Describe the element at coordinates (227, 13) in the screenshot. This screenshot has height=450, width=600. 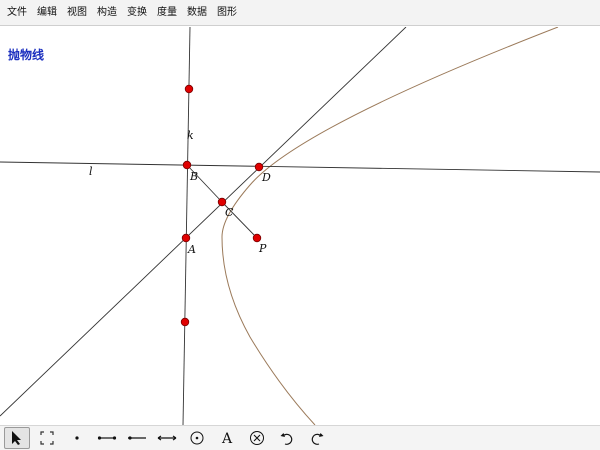
I see `menu-graph: 图形` at that location.